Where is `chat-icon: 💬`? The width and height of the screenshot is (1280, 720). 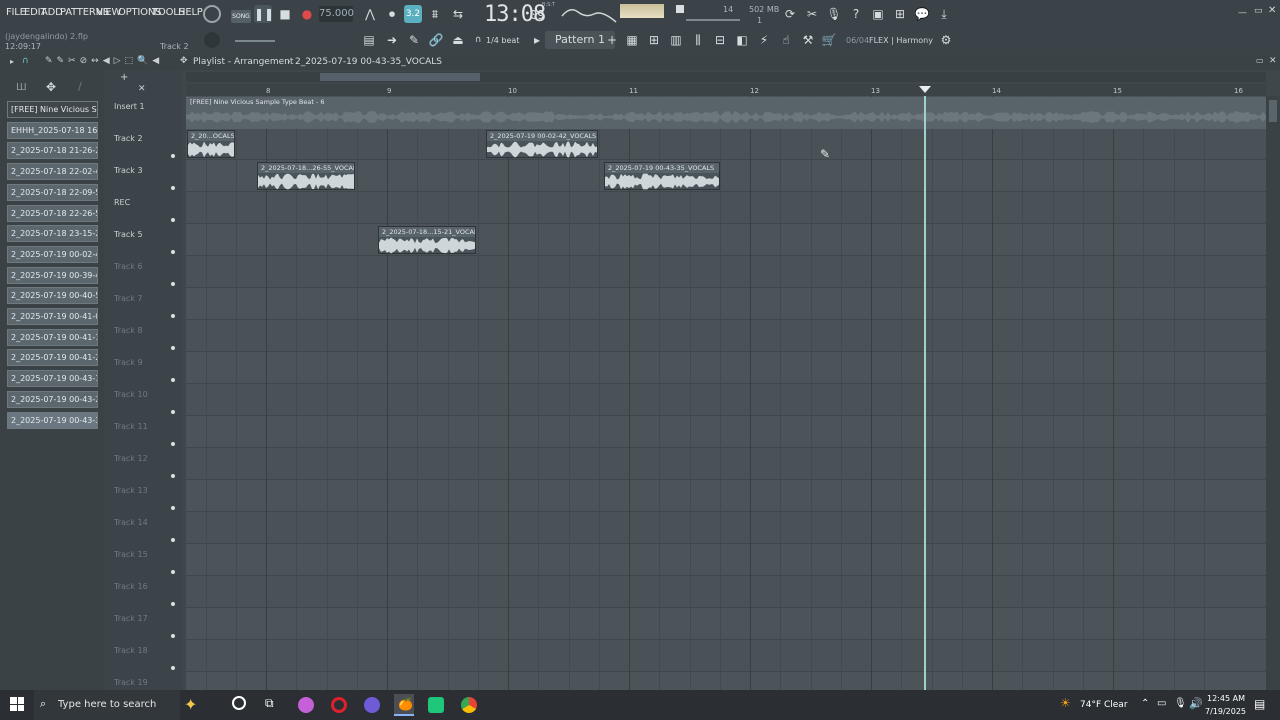 chat-icon: 💬 is located at coordinates (922, 14).